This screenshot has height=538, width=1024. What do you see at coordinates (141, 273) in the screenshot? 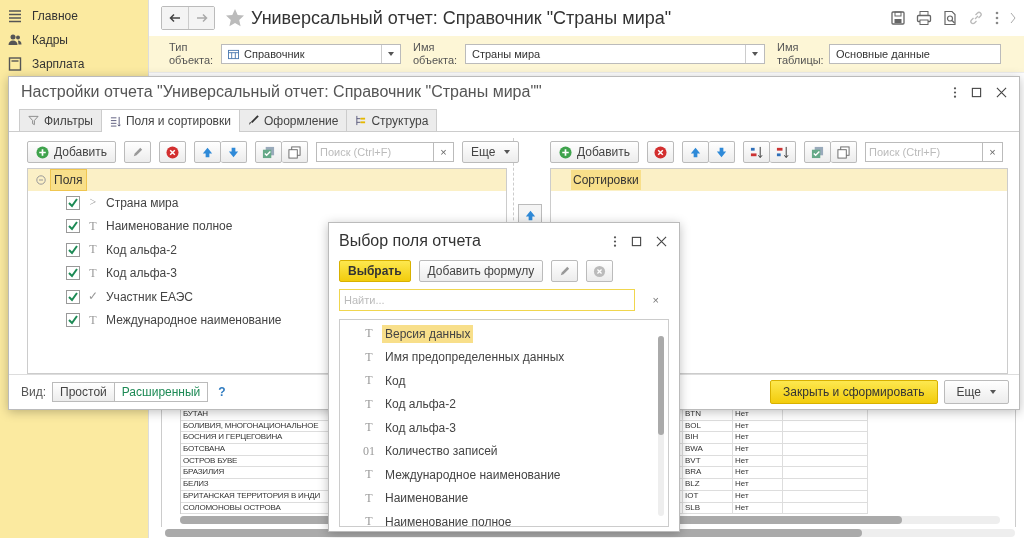
I see `tree-item: Код альфа-3` at bounding box center [141, 273].